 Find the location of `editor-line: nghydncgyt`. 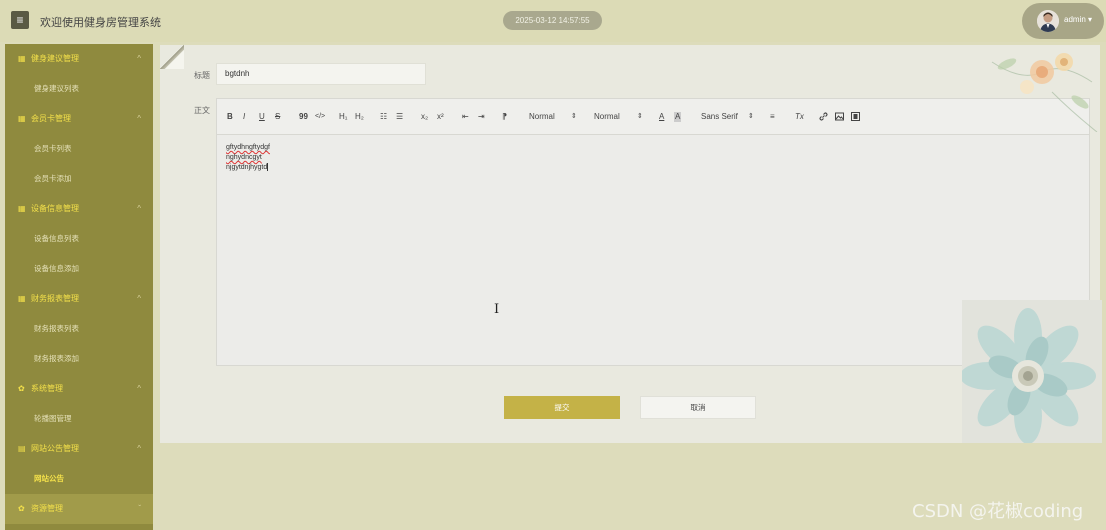

editor-line: nghydncgyt is located at coordinates (244, 157).